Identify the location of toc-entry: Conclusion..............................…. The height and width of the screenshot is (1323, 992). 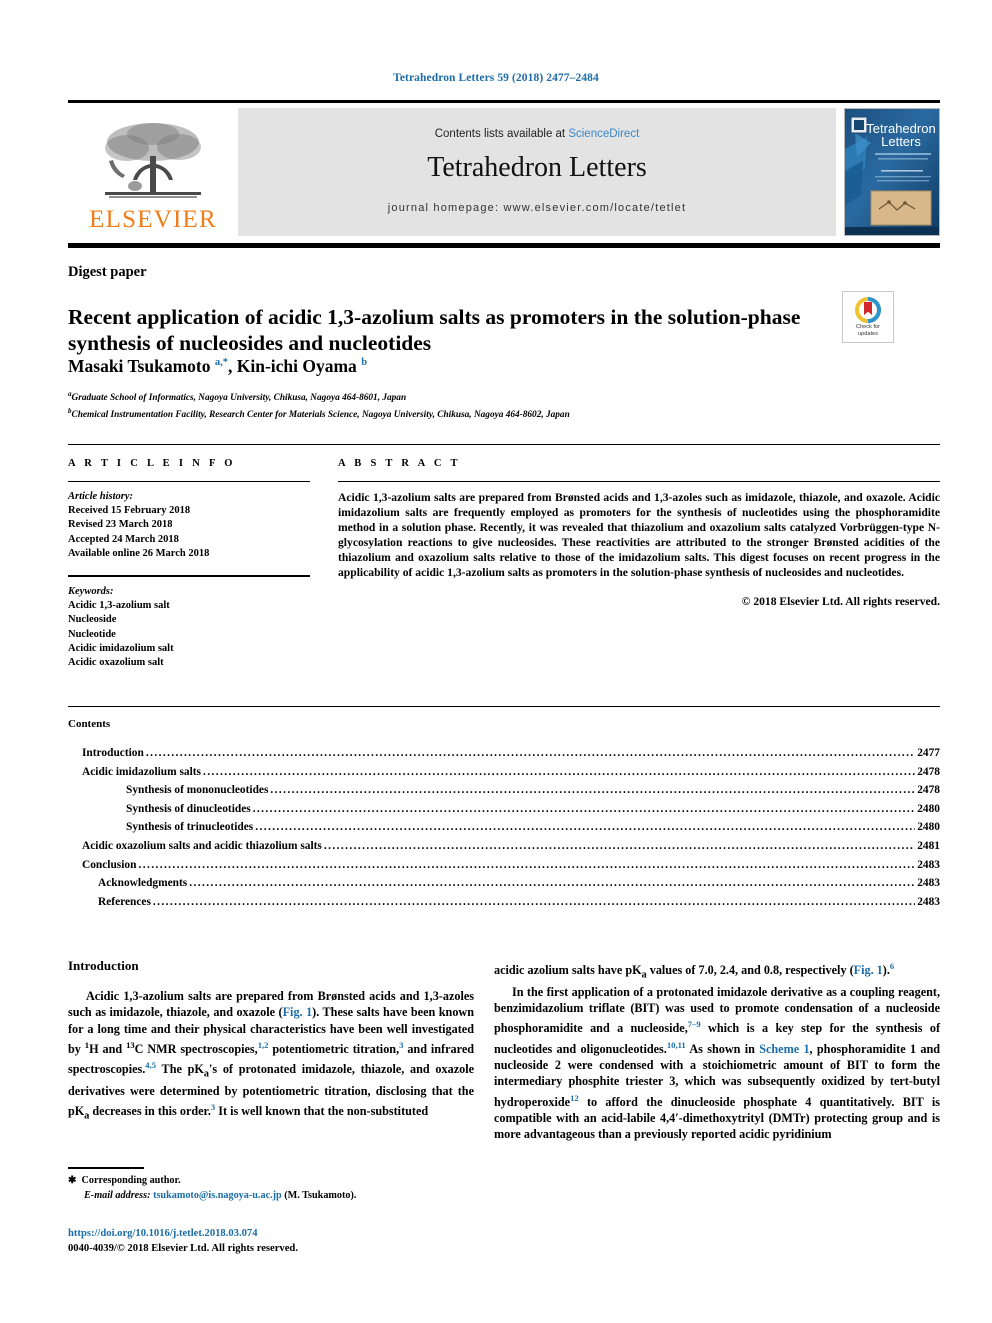
(504, 865).